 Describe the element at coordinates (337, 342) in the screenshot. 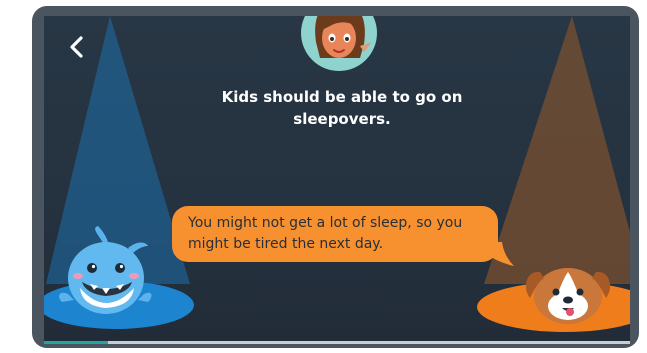

I see `progress-bar` at that location.